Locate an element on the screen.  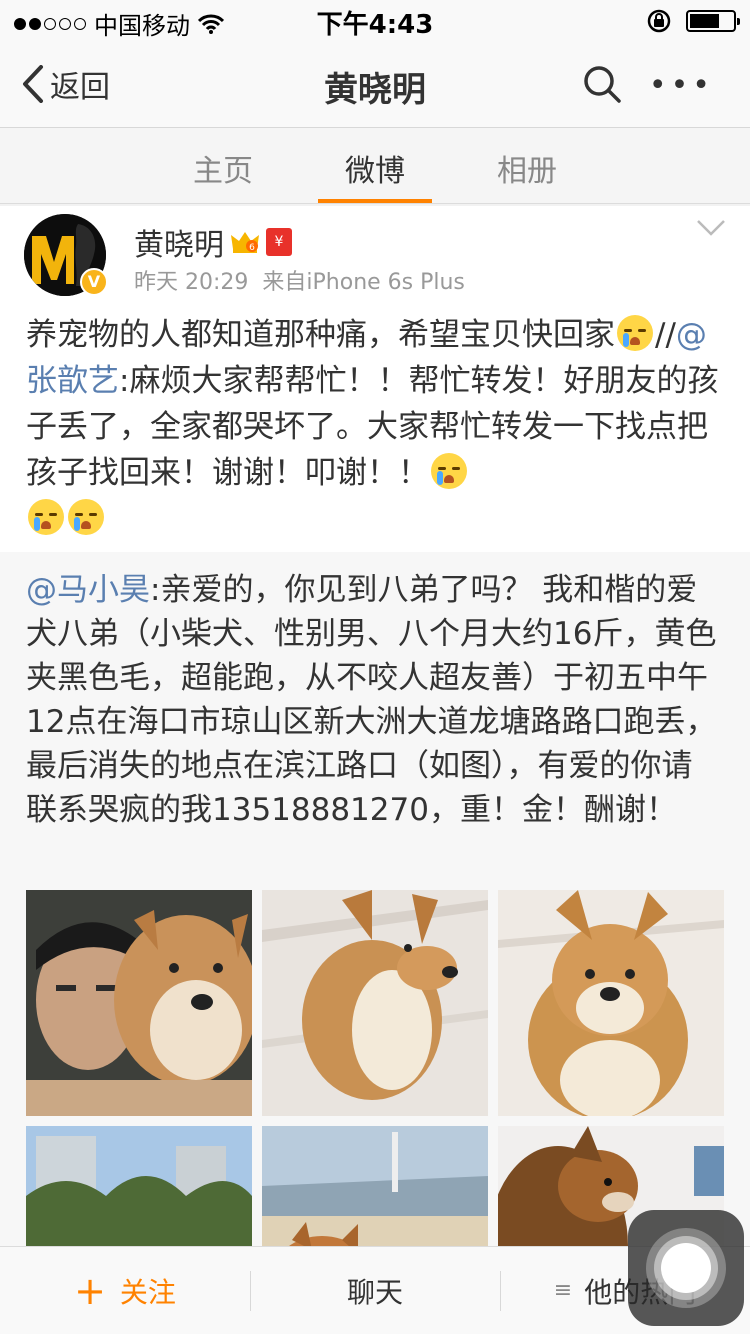
battery-icon is located at coordinates (713, 21).